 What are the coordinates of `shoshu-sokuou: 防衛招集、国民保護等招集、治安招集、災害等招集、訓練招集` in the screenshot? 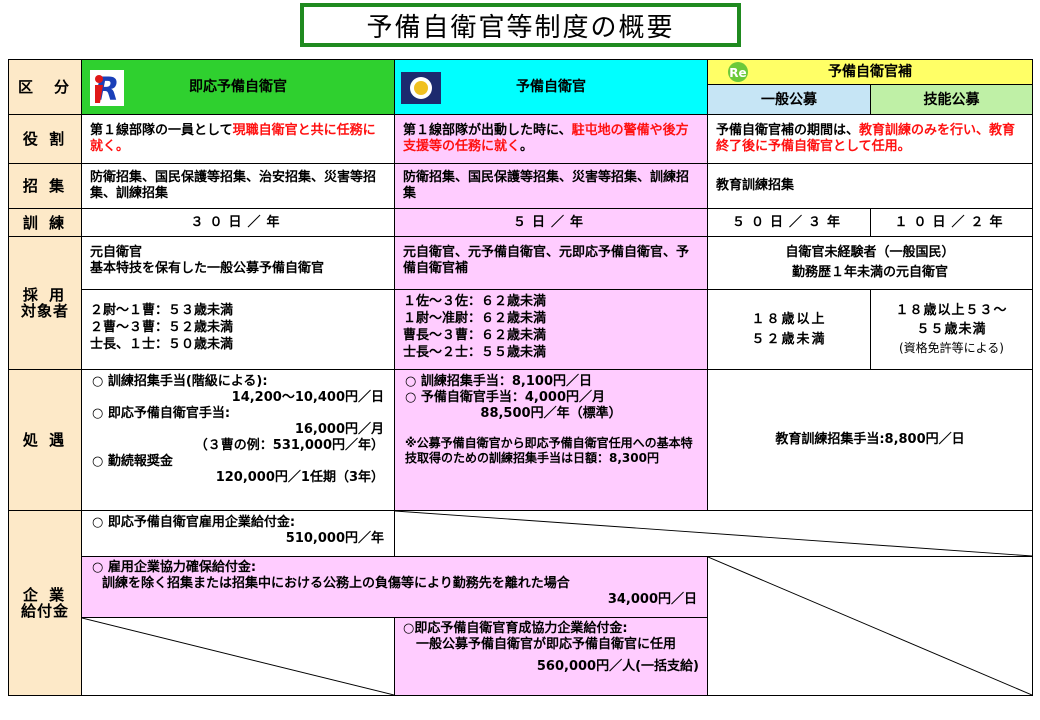 It's located at (238, 186).